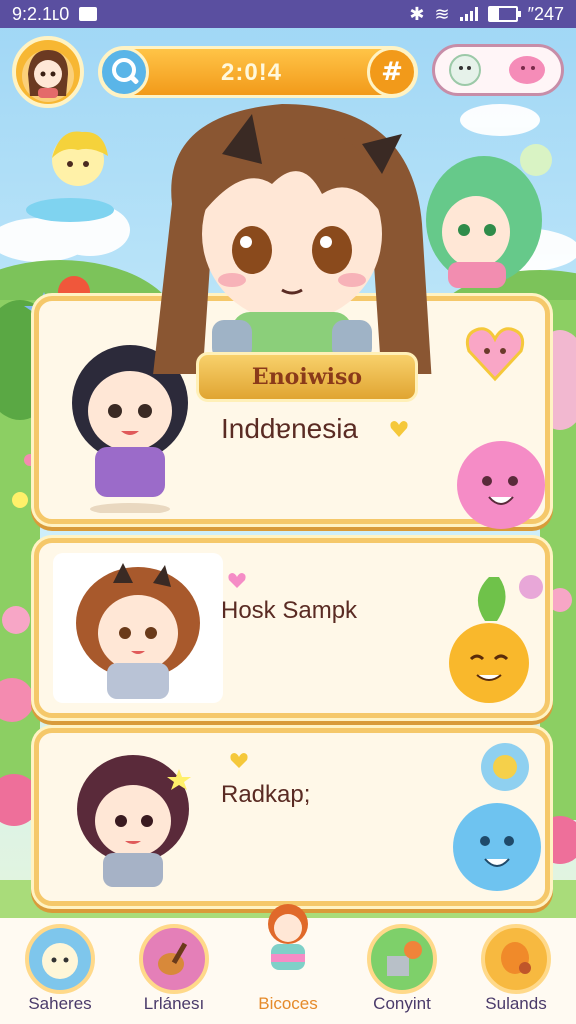  I want to click on profile-avatar, so click(48, 72).